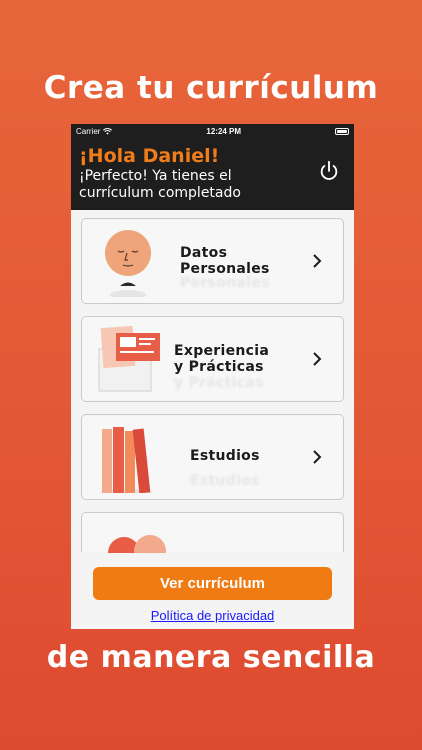  I want to click on section-title-line1: Datos, so click(204, 253).